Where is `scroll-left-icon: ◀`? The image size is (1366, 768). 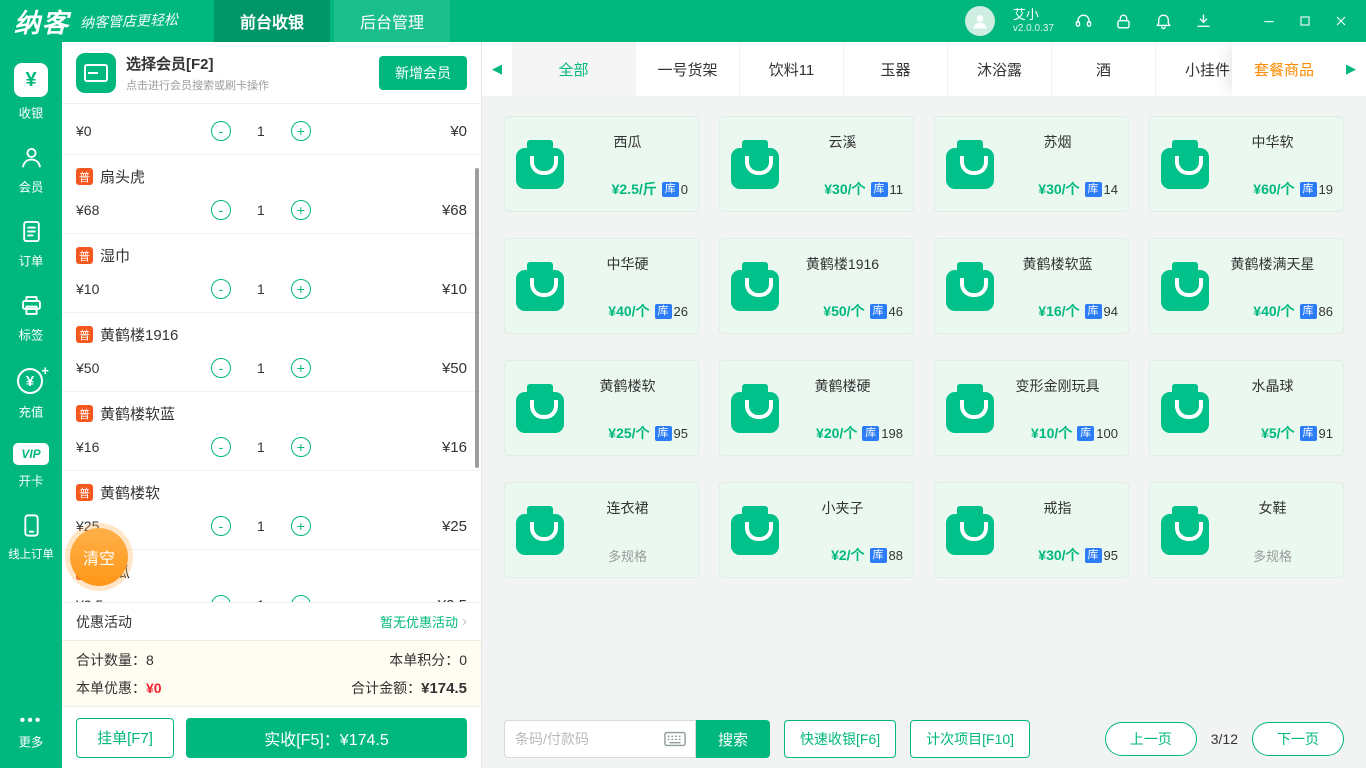
scroll-left-icon: ◀ is located at coordinates (497, 69).